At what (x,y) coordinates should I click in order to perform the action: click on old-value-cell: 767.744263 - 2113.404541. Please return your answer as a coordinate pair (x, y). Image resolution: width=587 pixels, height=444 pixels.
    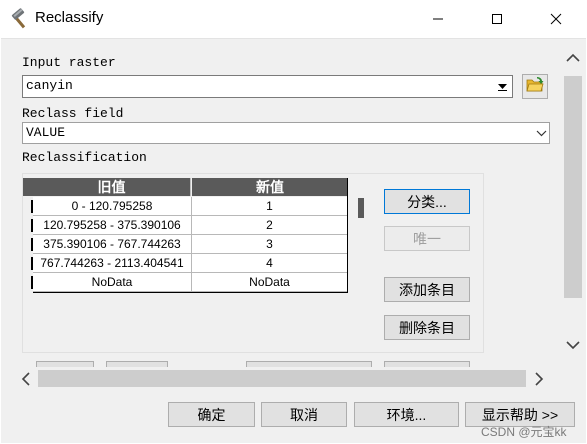
    Looking at the image, I should click on (112, 263).